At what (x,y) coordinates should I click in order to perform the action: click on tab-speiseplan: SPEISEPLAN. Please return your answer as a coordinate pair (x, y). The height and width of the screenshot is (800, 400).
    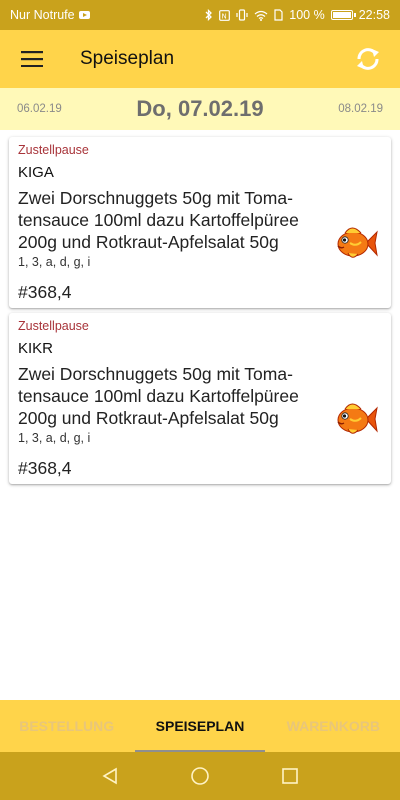
    Looking at the image, I should click on (199, 726).